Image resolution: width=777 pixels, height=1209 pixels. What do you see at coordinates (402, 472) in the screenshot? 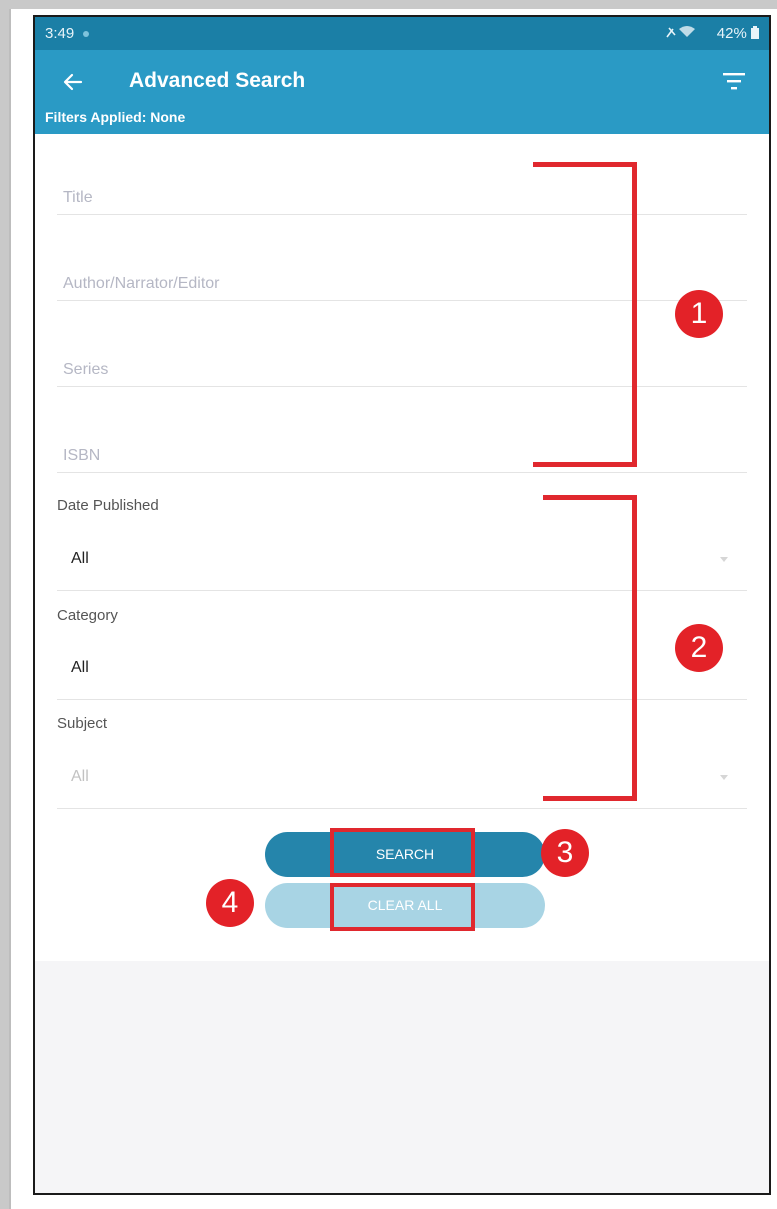
I see `isbn-underline` at bounding box center [402, 472].